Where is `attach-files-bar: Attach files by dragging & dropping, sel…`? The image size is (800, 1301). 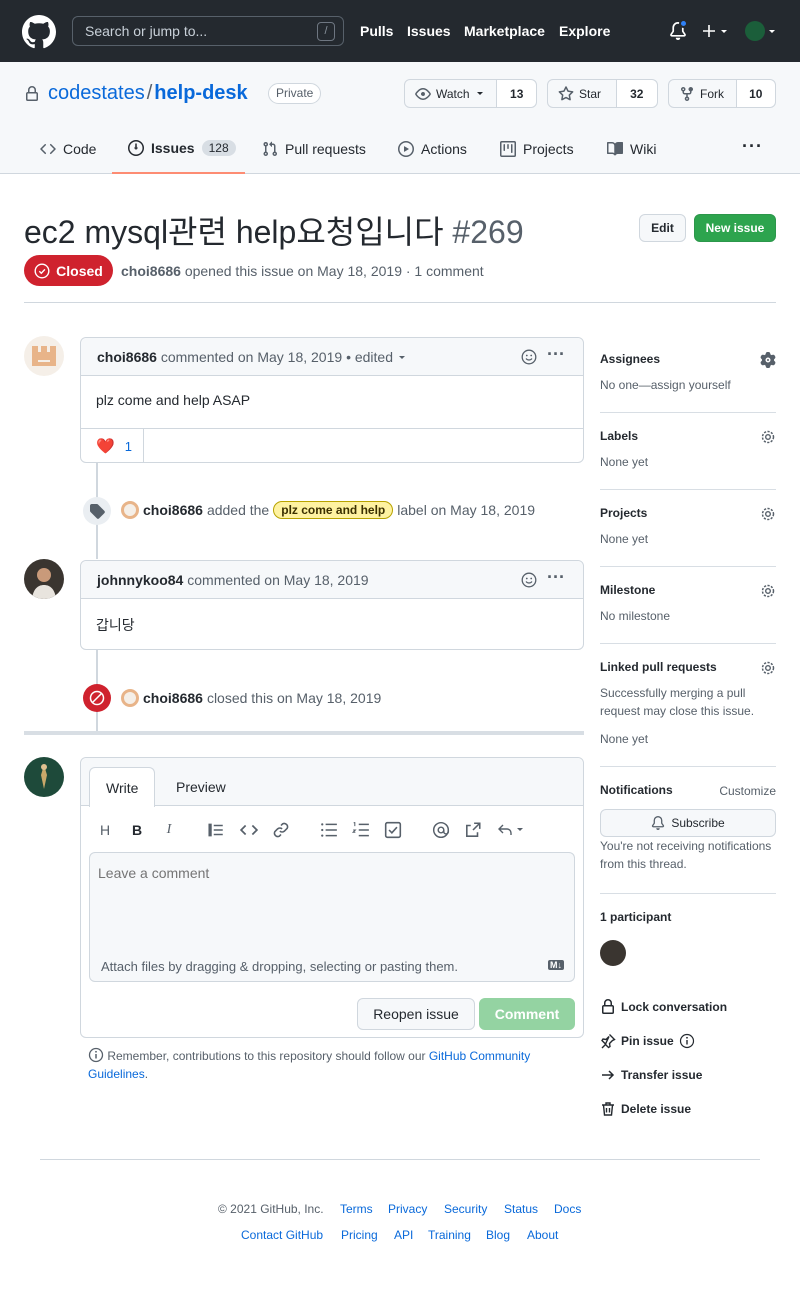
attach-files-bar: Attach files by dragging & dropping, sel… is located at coordinates (332, 966).